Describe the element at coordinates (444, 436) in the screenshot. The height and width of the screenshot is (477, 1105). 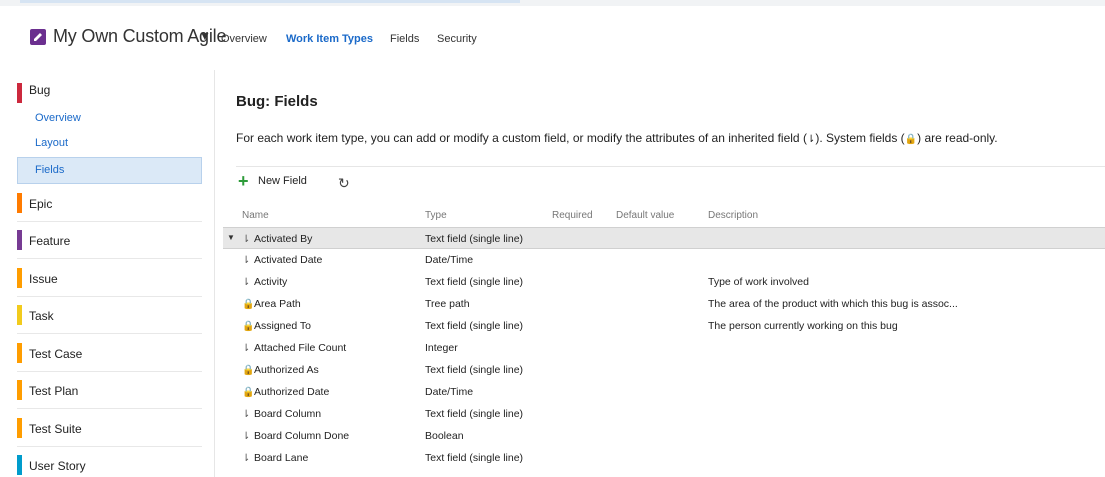
I see `field-type: Boolean` at that location.